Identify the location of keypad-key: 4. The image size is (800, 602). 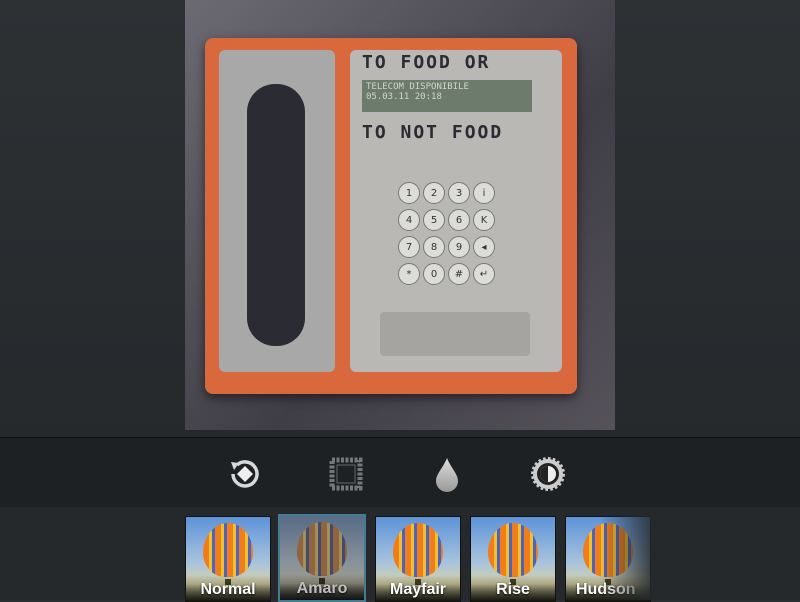
(409, 220).